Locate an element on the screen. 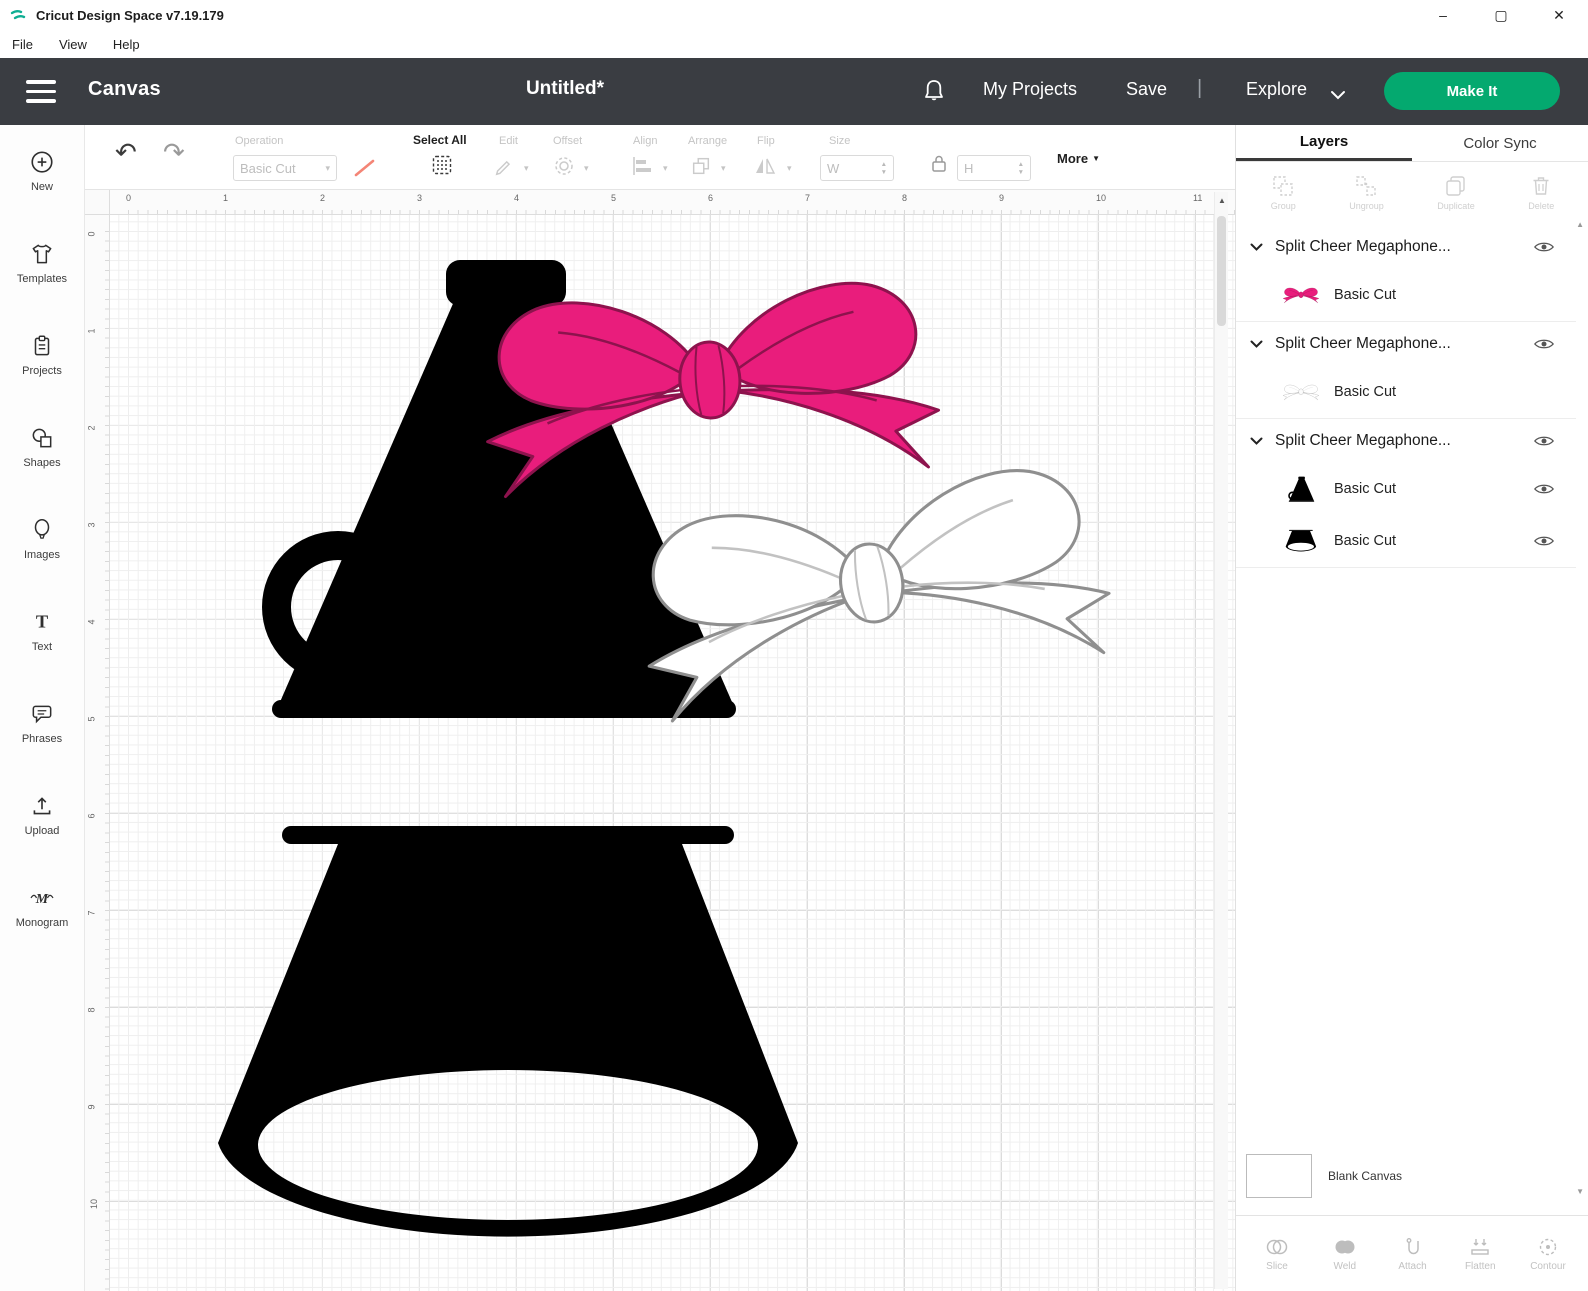  sidebar-item-shapes: Shapes is located at coordinates (42, 447).